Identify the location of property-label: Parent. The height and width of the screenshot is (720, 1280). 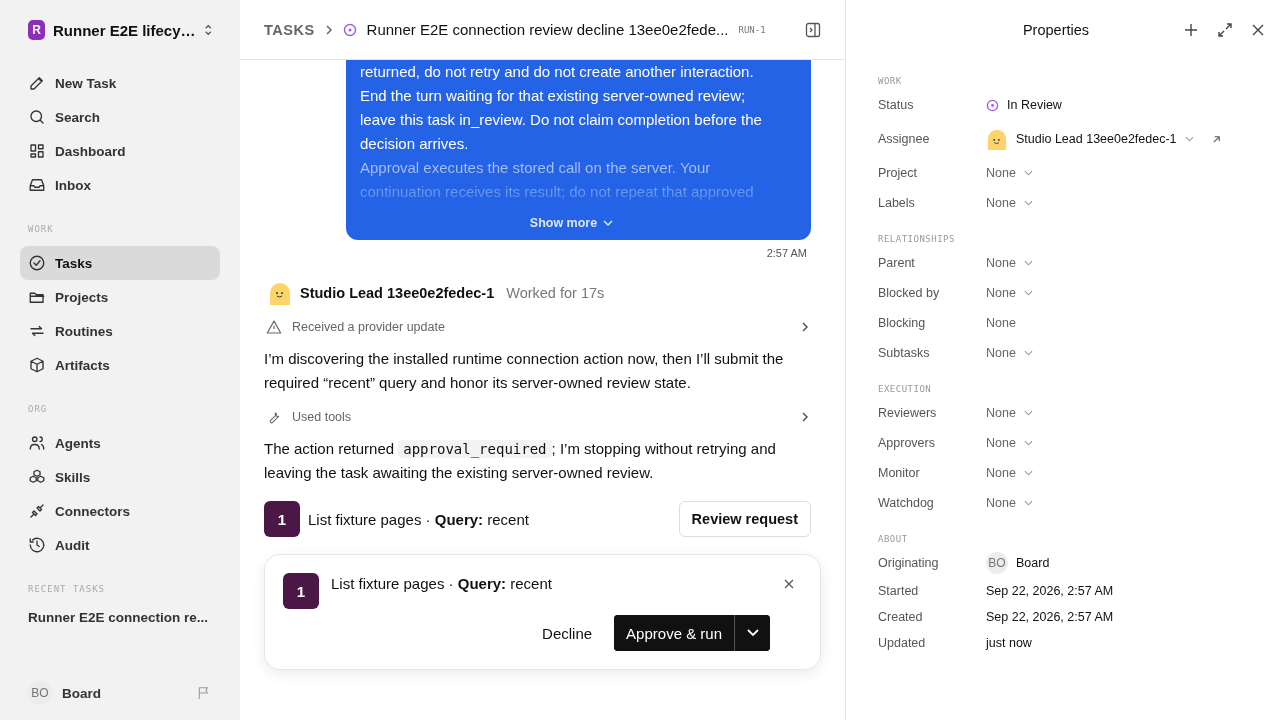
(897, 263).